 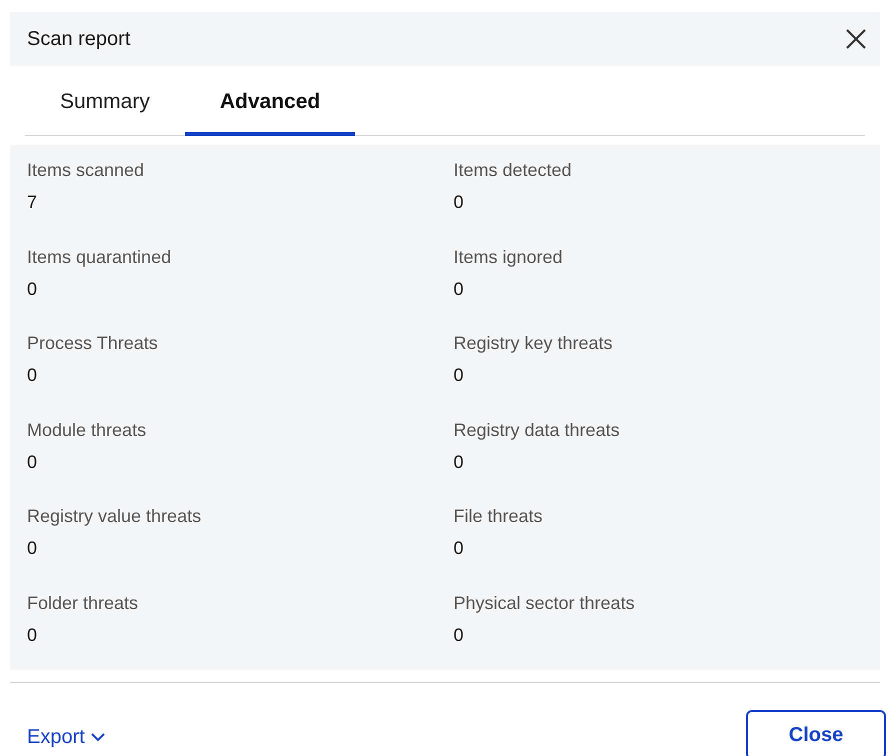 What do you see at coordinates (99, 257) in the screenshot?
I see `stat-label: Items quarantined` at bounding box center [99, 257].